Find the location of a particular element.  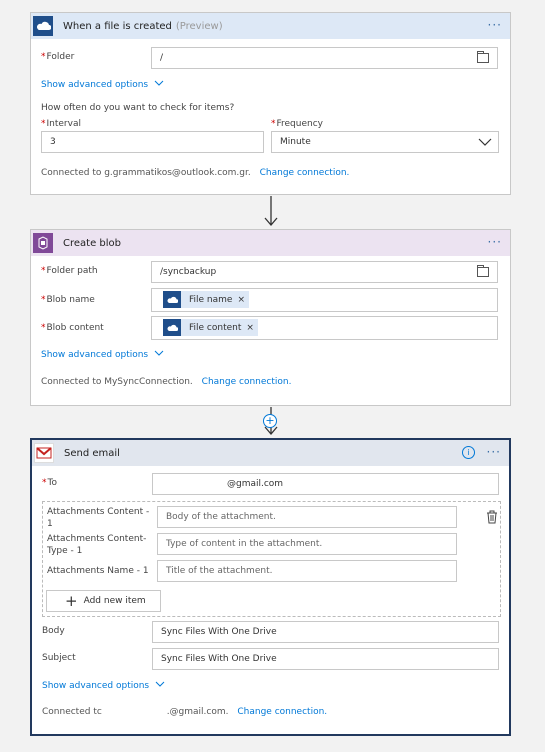

body-value: Sync Files With One Drive is located at coordinates (219, 632).